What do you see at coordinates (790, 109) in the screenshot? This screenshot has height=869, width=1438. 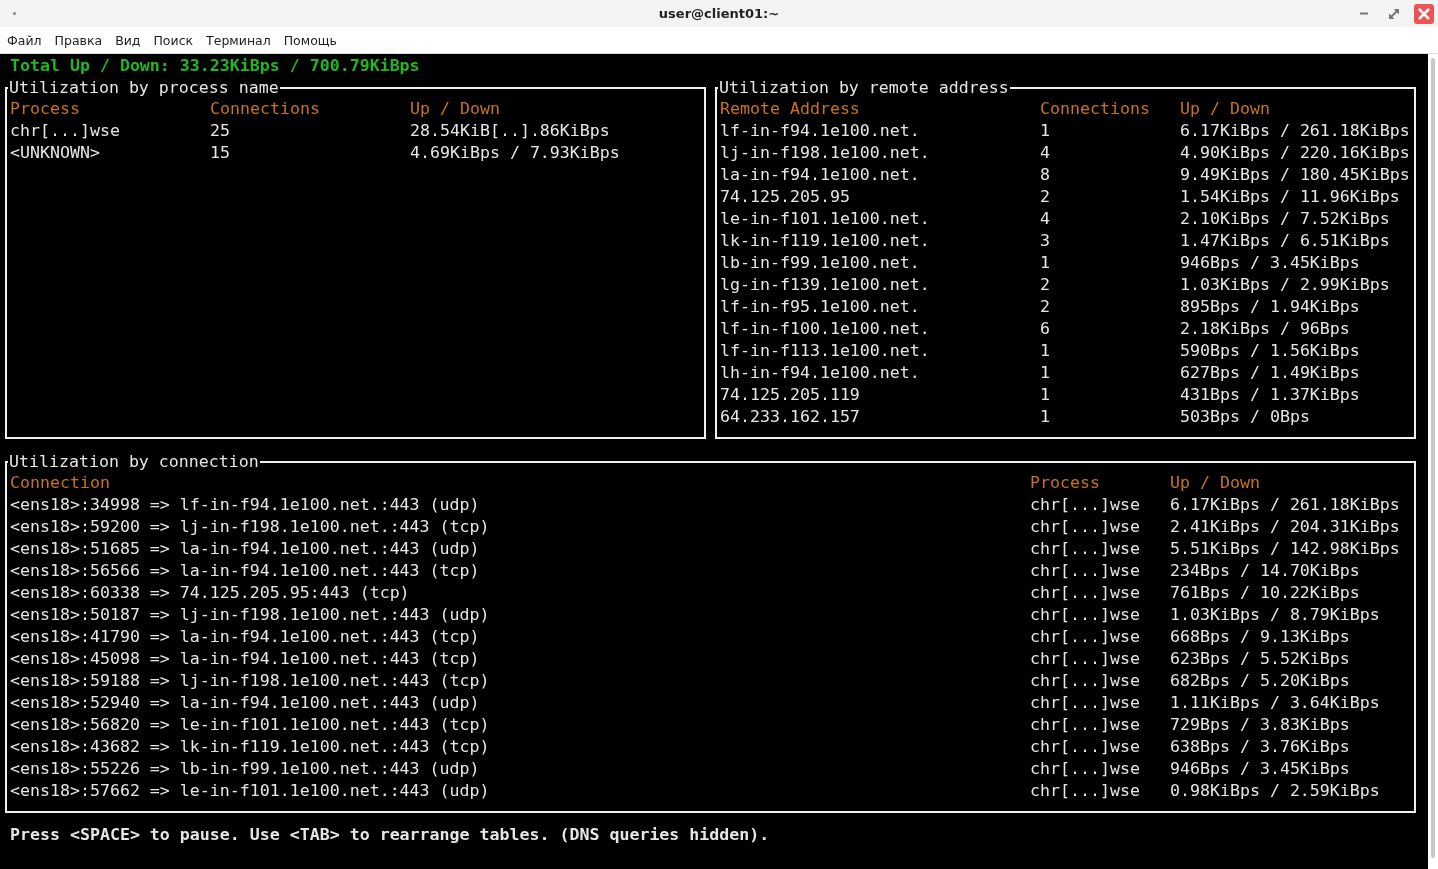 I see `column-header: Remote Address` at bounding box center [790, 109].